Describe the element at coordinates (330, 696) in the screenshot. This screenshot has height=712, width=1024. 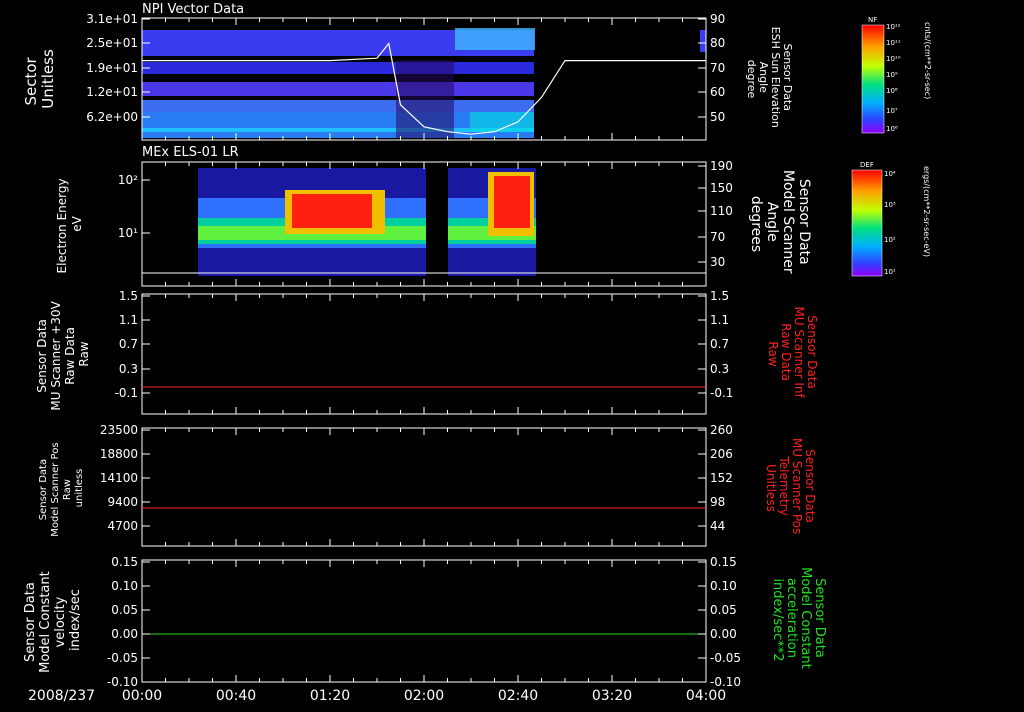
I see `time-tick-label: 01:20` at that location.